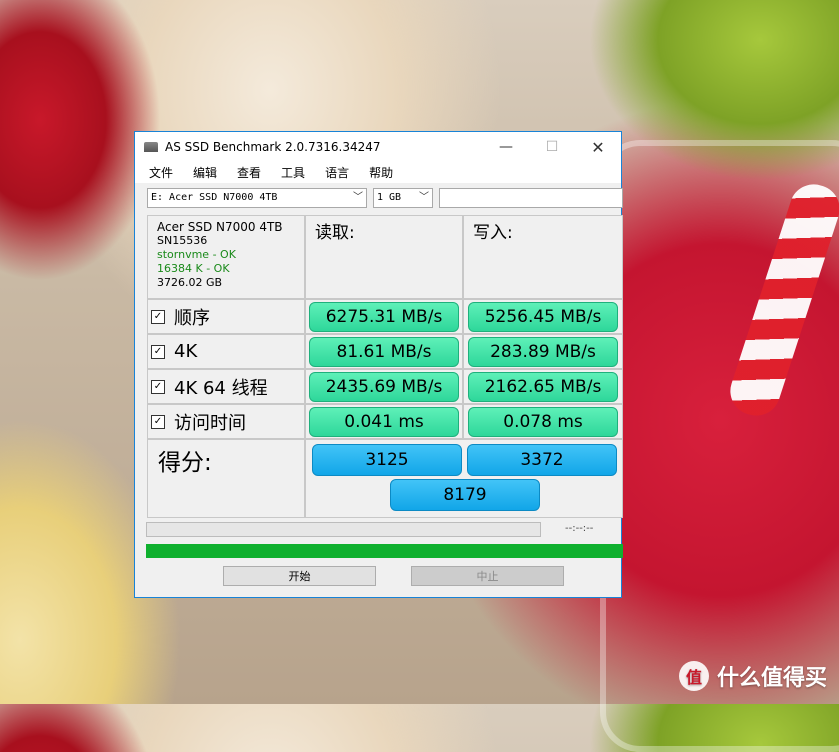 The image size is (839, 752). What do you see at coordinates (226, 316) in the screenshot?
I see `row-label-seq: ✓ 顺序` at bounding box center [226, 316].